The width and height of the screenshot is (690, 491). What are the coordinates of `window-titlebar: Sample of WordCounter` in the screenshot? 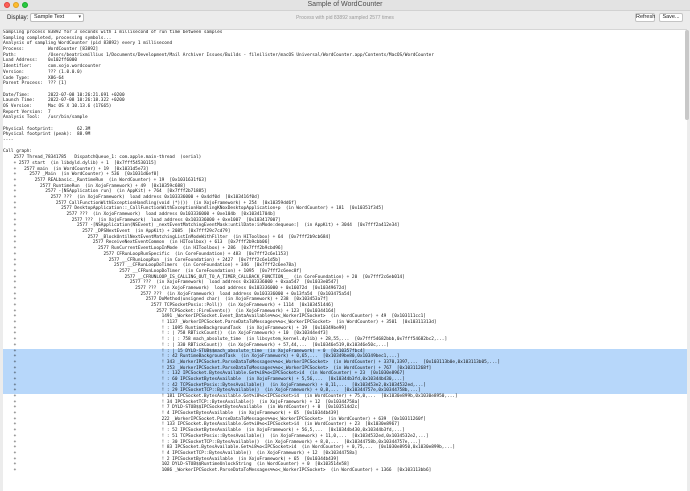 It's located at (345, 5).